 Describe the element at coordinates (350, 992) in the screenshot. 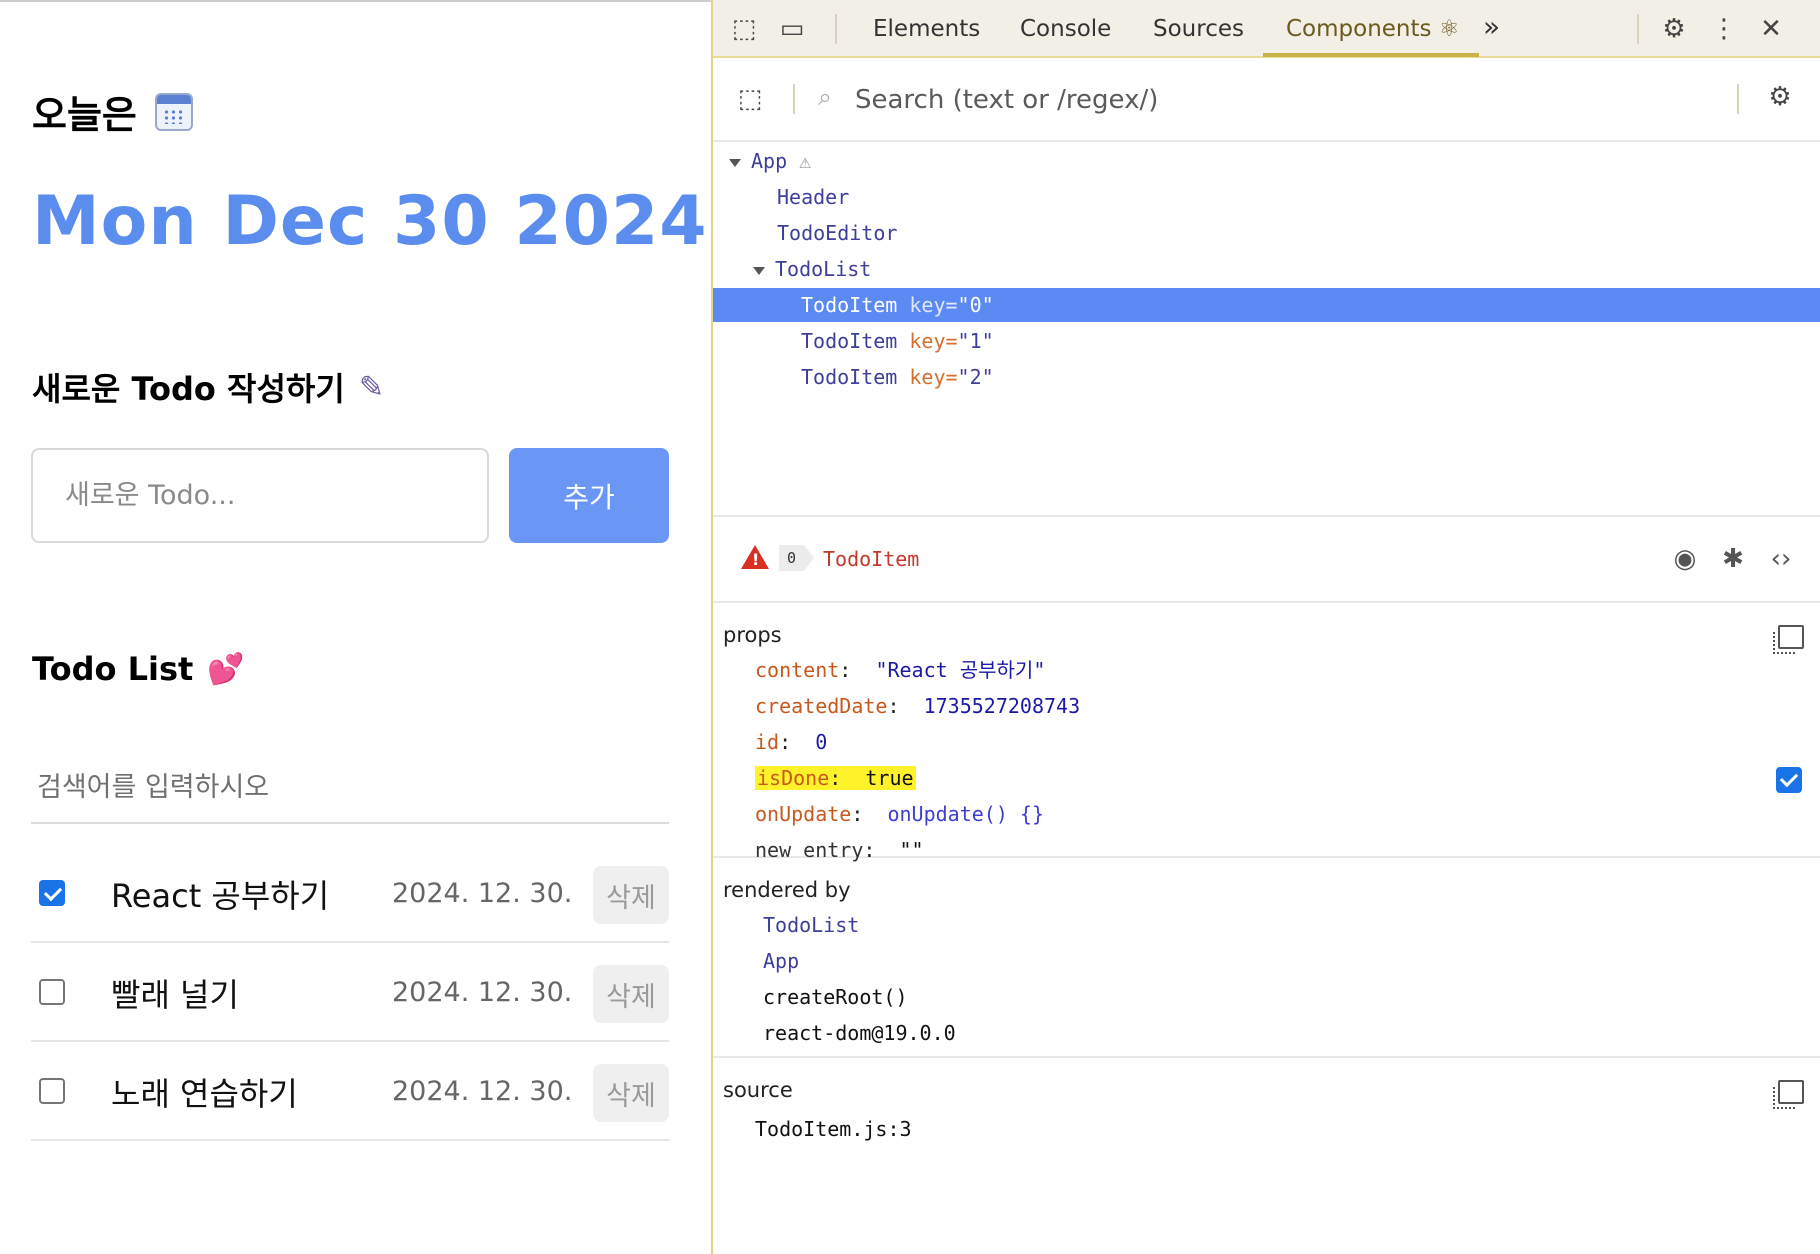

I see `todo-item: 빨래 널기 2024. 12. 30. 삭제` at that location.